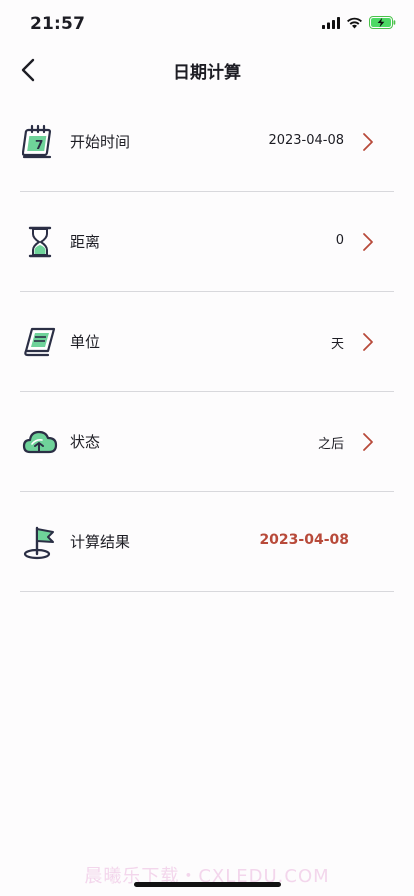 This screenshot has height=896, width=414. What do you see at coordinates (306, 140) in the screenshot?
I see `start-date-value: 2023-04-08` at bounding box center [306, 140].